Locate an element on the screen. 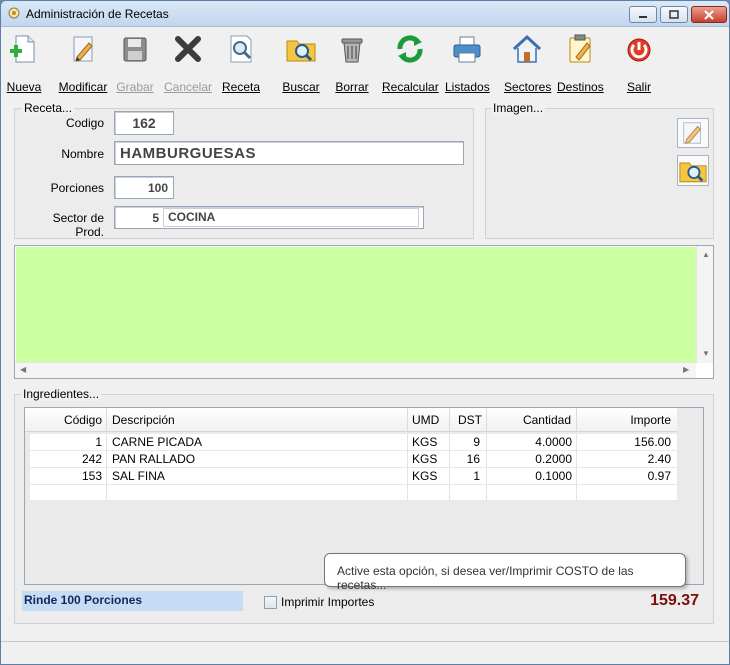  minimize-button is located at coordinates (643, 14).